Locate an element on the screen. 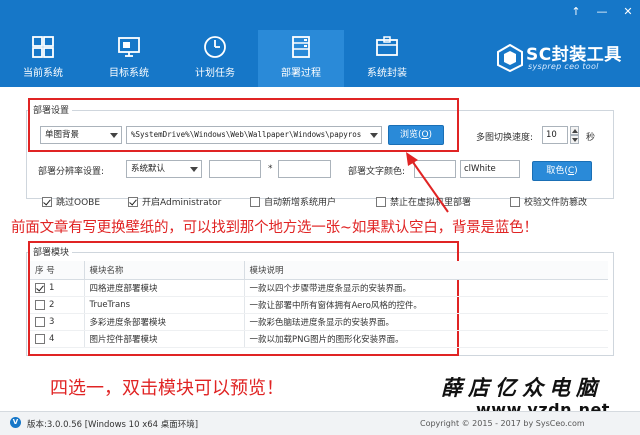 The width and height of the screenshot is (640, 435). enable-administrator-checkbox: 开启Administrator is located at coordinates (174, 201).